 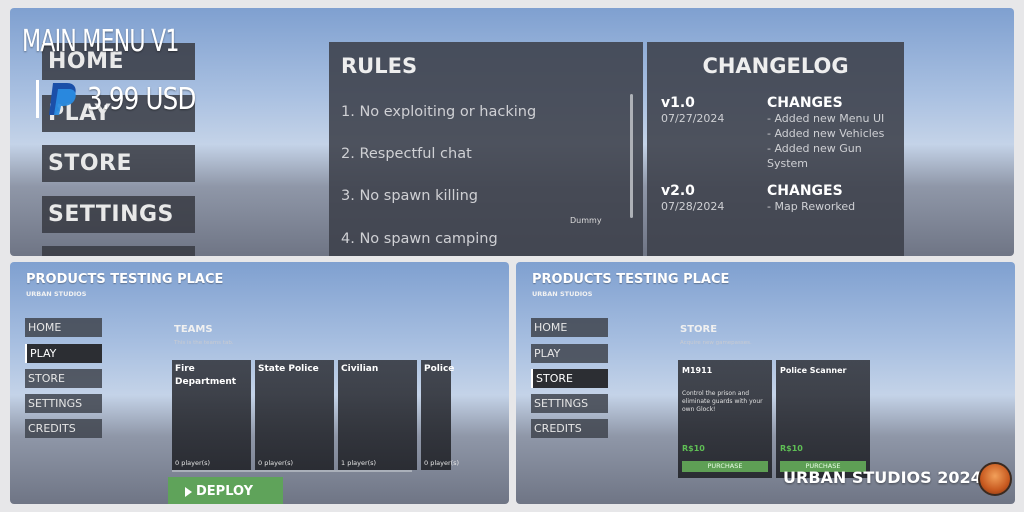 What do you see at coordinates (725, 466) in the screenshot?
I see `purchase-button: PURCHASE` at bounding box center [725, 466].